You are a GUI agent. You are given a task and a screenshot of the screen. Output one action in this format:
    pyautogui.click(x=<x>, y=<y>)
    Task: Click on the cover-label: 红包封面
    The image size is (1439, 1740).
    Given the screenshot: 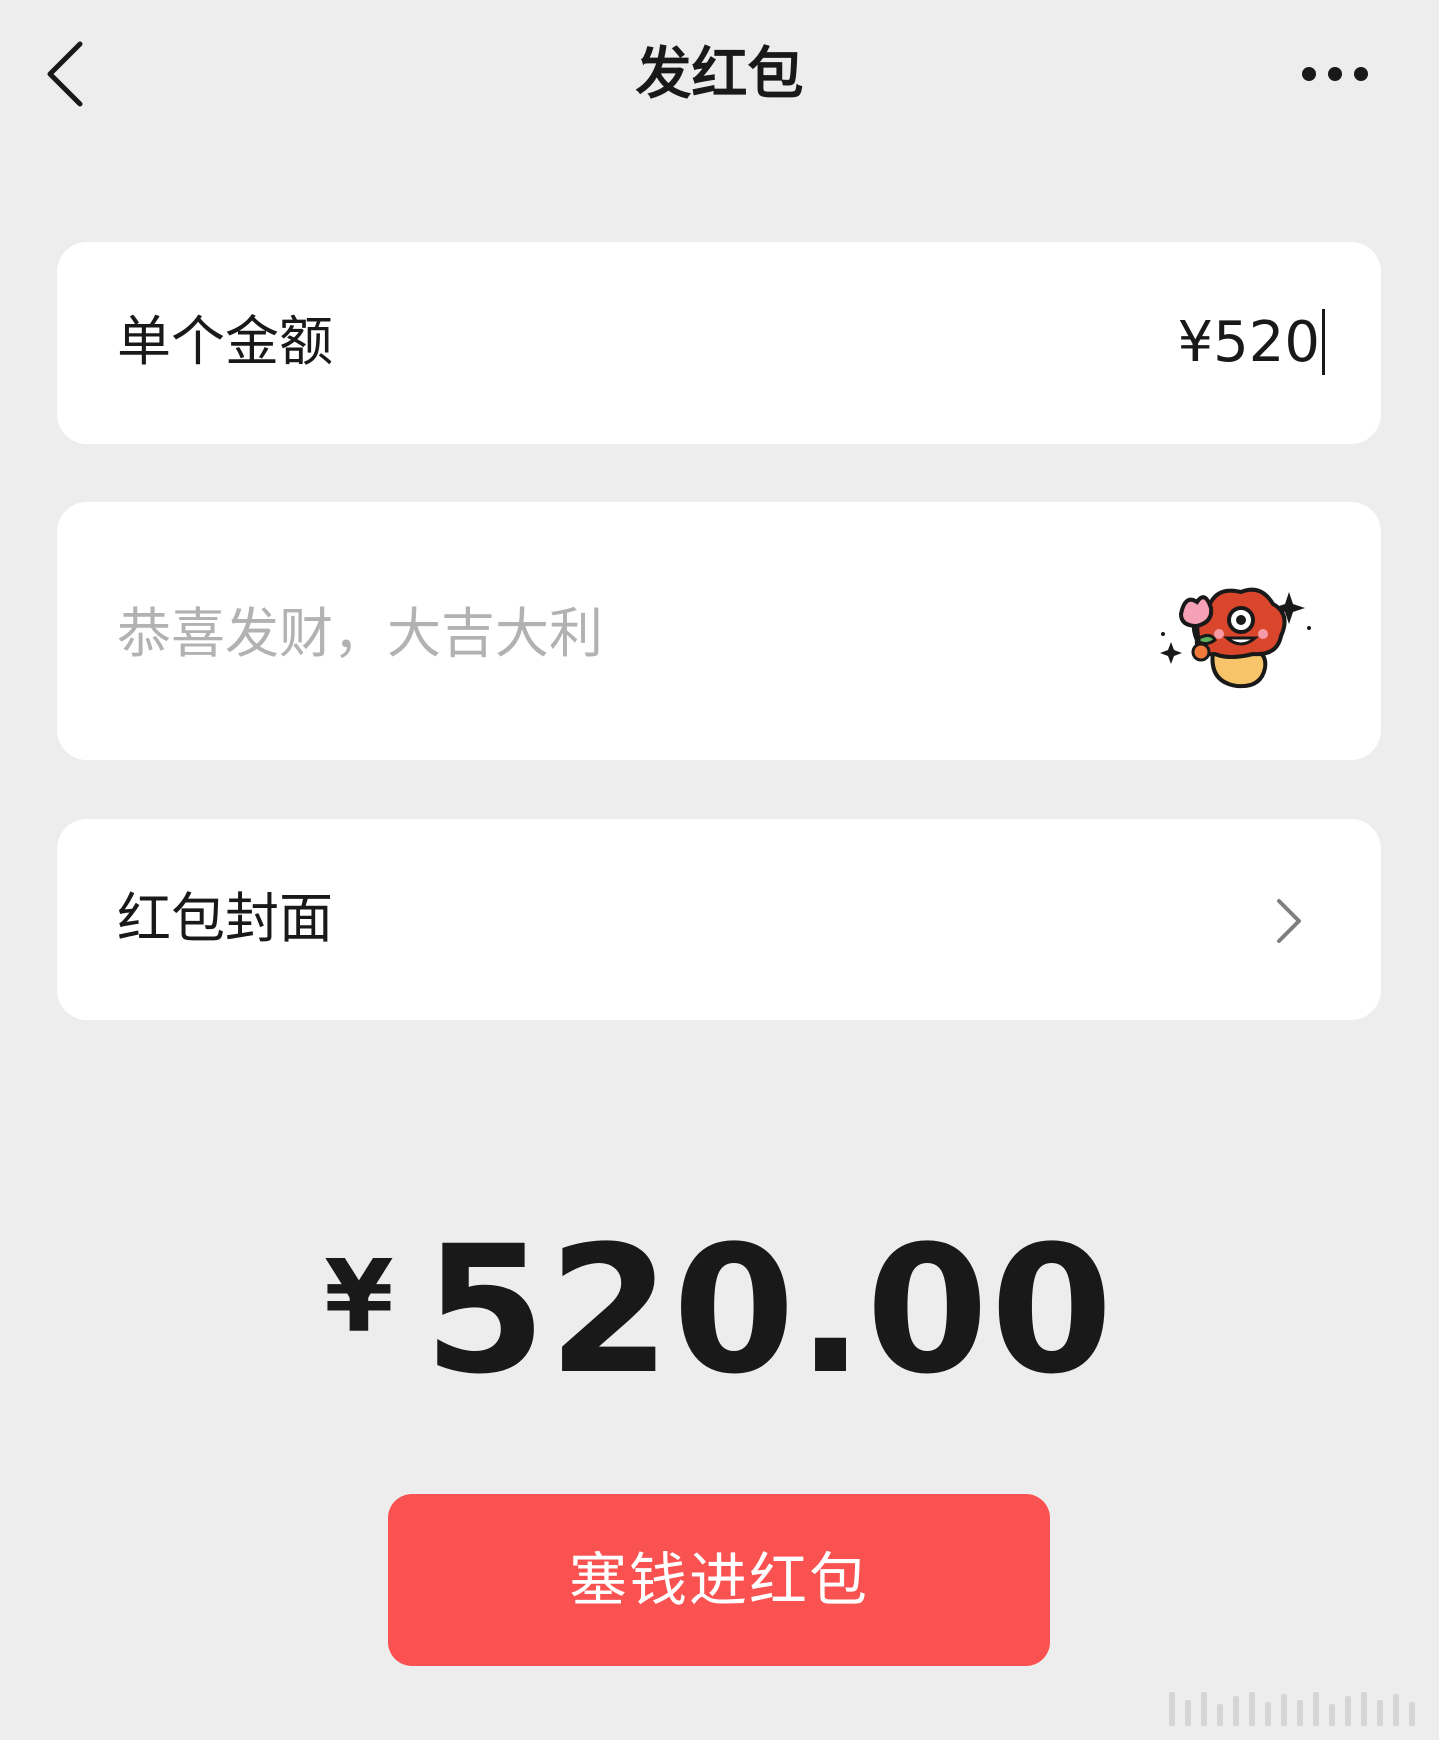 What is the action you would take?
    pyautogui.click(x=225, y=918)
    